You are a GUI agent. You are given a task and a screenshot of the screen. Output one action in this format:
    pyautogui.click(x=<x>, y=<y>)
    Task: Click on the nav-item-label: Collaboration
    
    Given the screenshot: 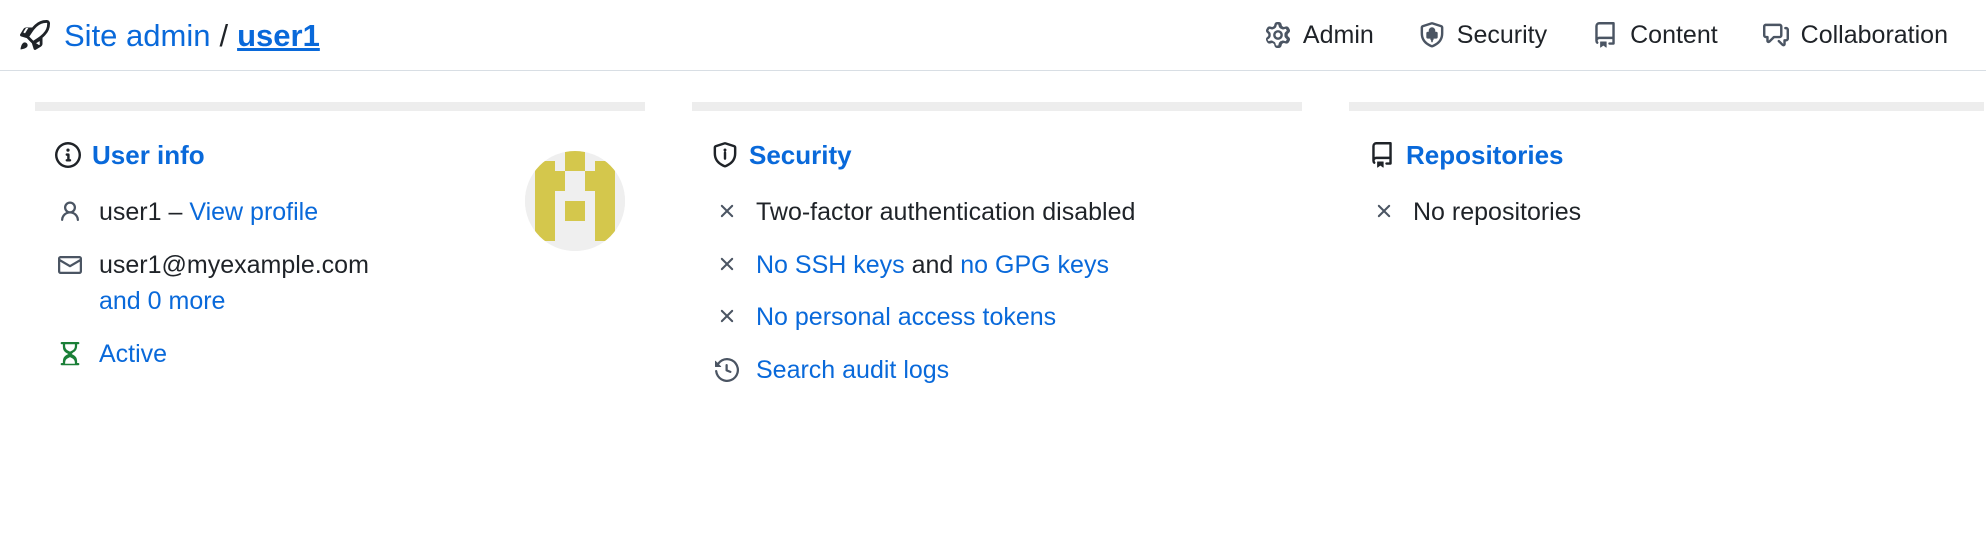 What is the action you would take?
    pyautogui.click(x=1874, y=34)
    